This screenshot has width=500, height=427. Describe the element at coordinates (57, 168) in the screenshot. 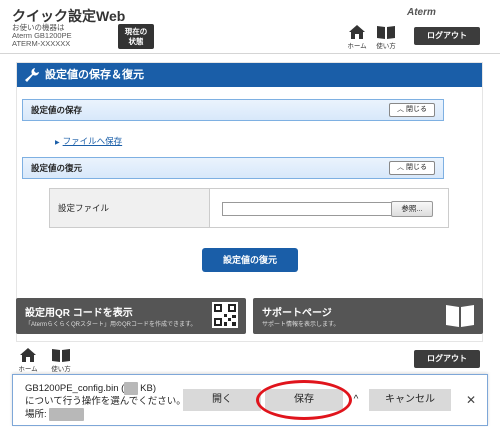

I see `restore-section-title: 設定値の復元` at that location.